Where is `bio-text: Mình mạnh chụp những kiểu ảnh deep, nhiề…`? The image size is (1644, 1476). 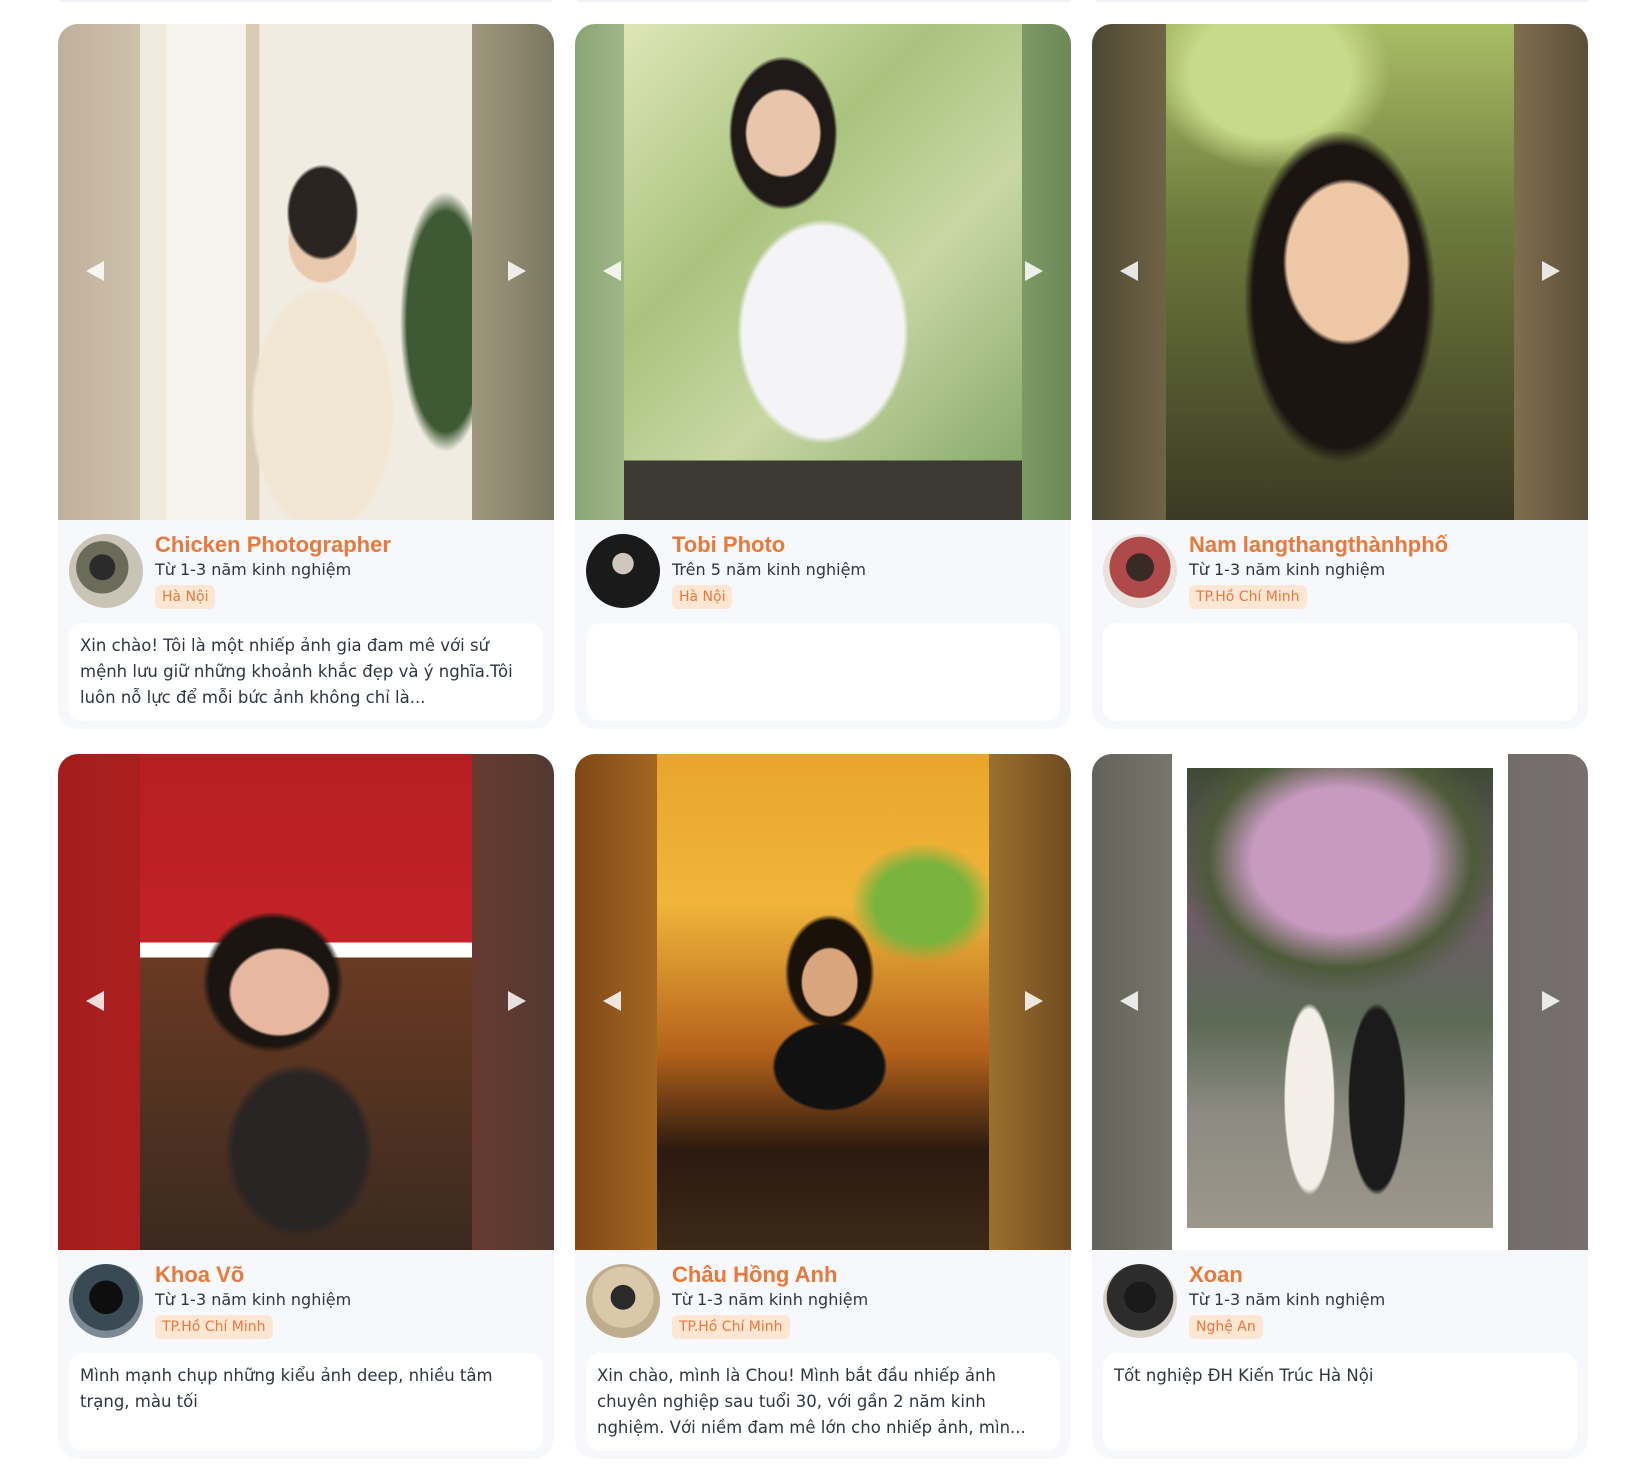 bio-text: Mình mạnh chụp những kiểu ảnh deep, nhiề… is located at coordinates (286, 1388).